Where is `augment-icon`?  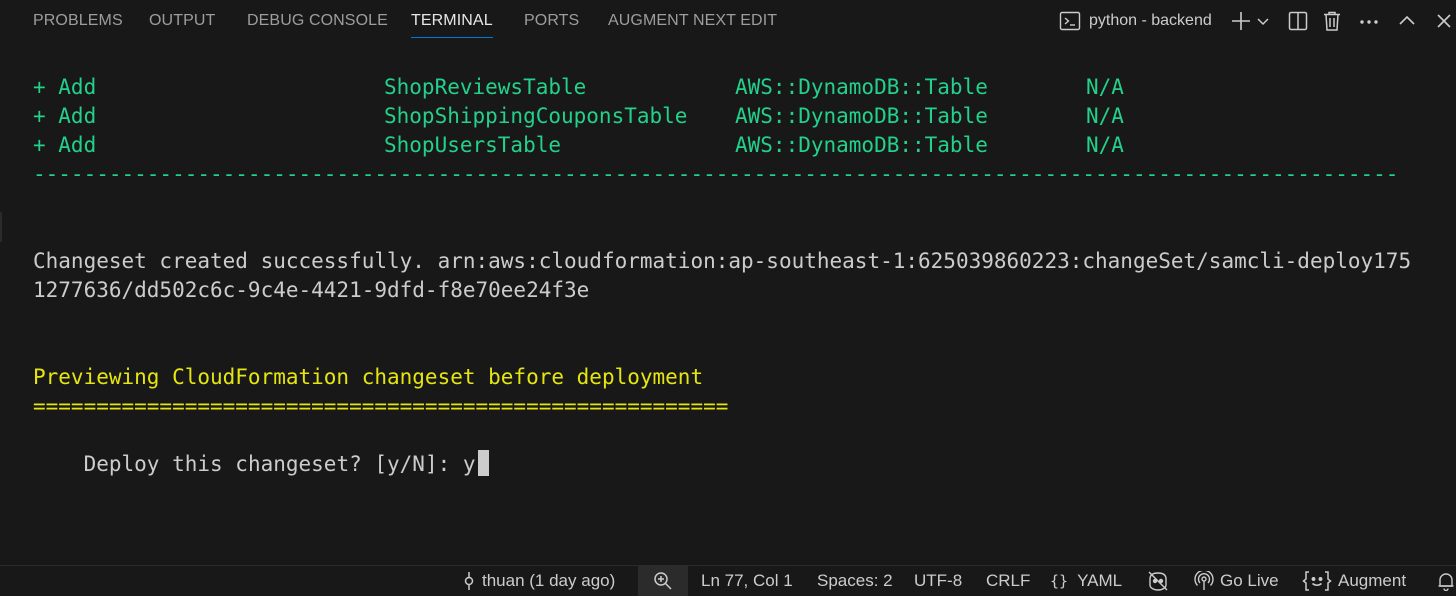
augment-icon is located at coordinates (1317, 581).